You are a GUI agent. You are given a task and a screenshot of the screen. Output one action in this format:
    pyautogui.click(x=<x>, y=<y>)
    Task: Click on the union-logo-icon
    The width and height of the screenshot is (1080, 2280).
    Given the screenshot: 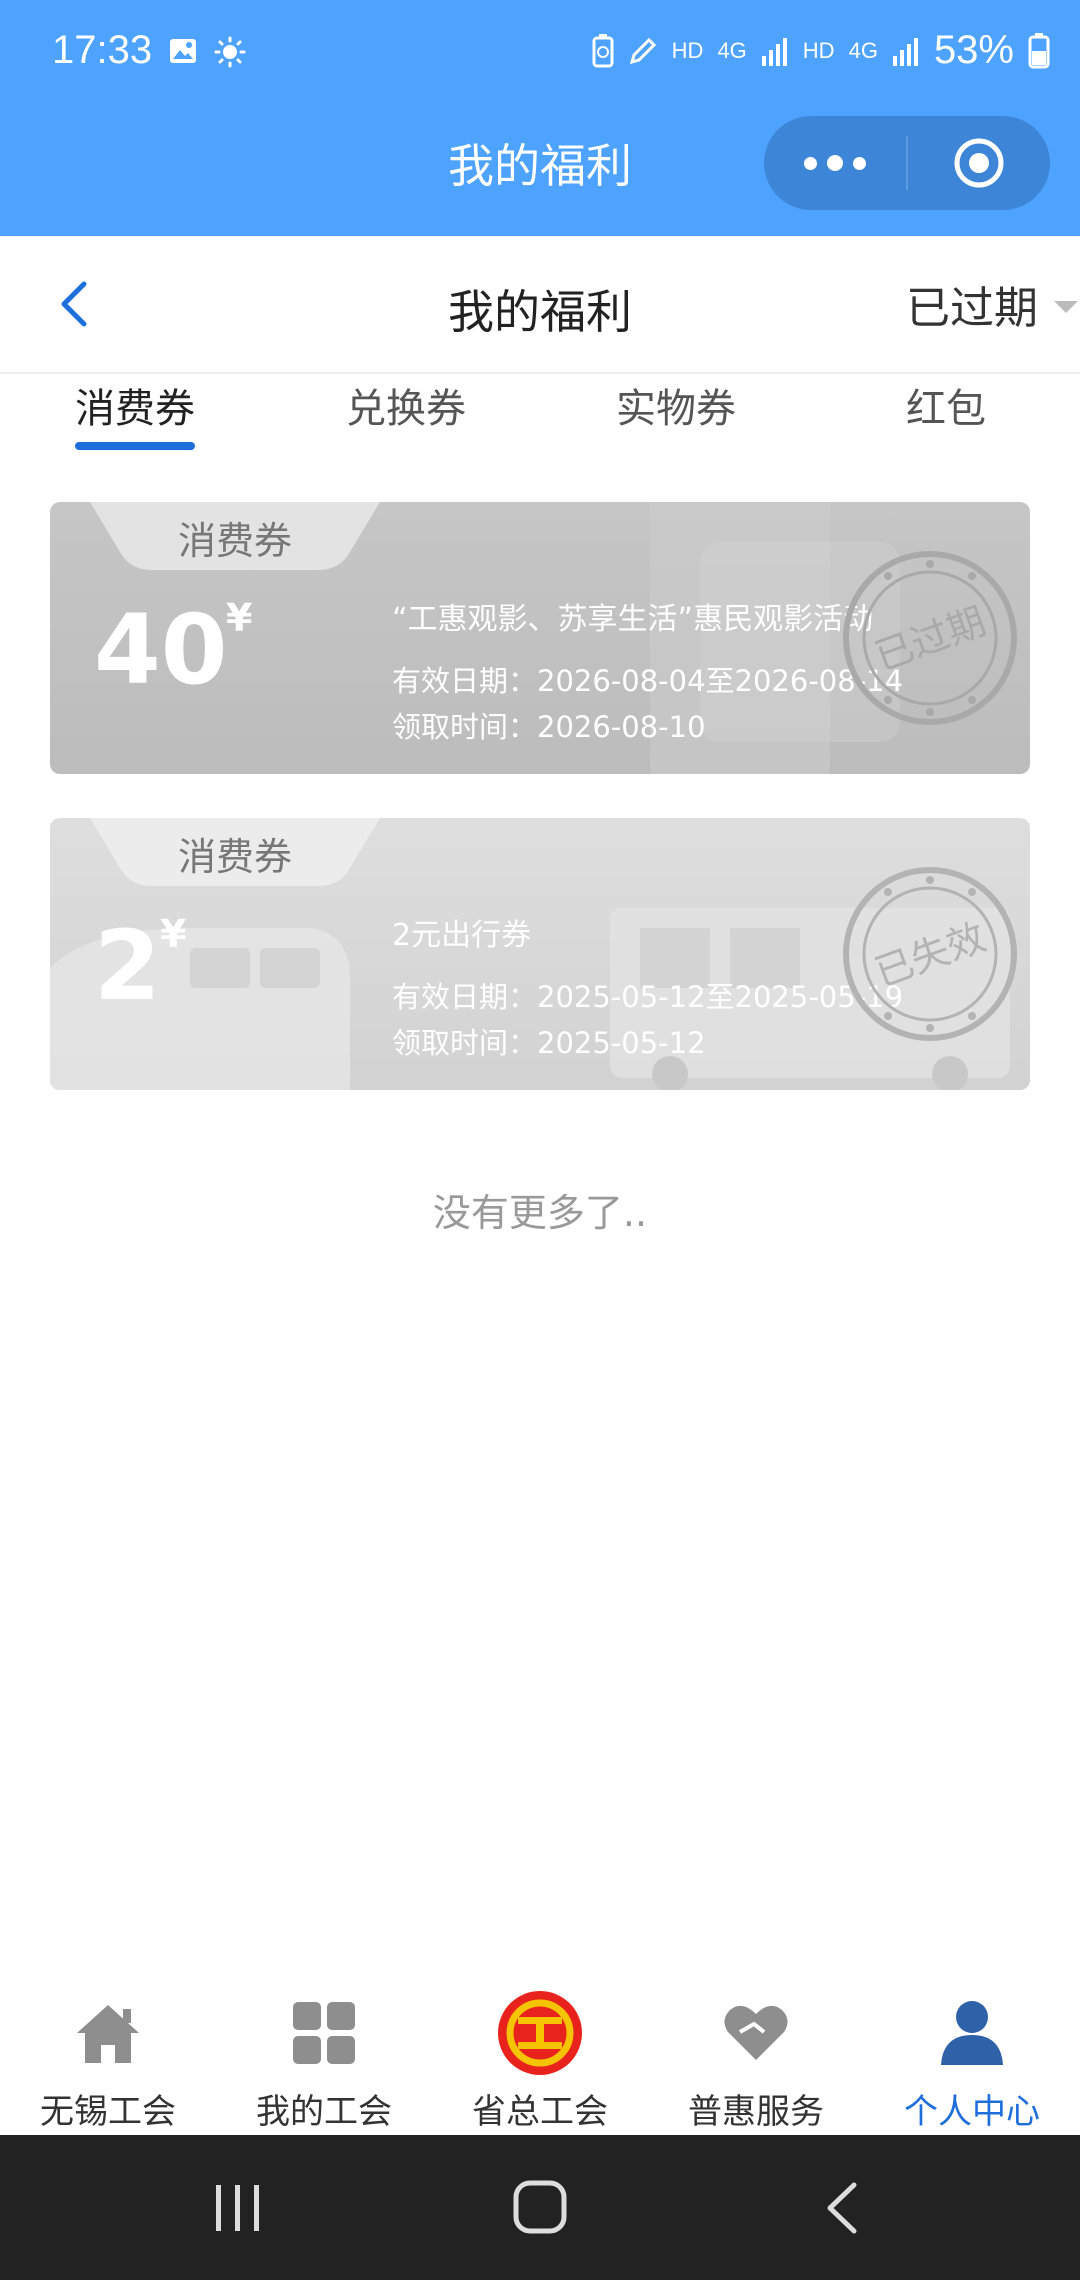 What is the action you would take?
    pyautogui.click(x=540, y=2033)
    